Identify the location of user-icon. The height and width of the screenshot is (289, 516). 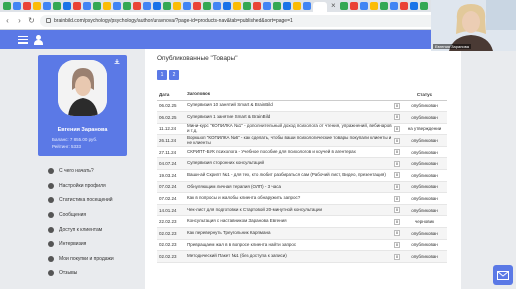
(38, 39).